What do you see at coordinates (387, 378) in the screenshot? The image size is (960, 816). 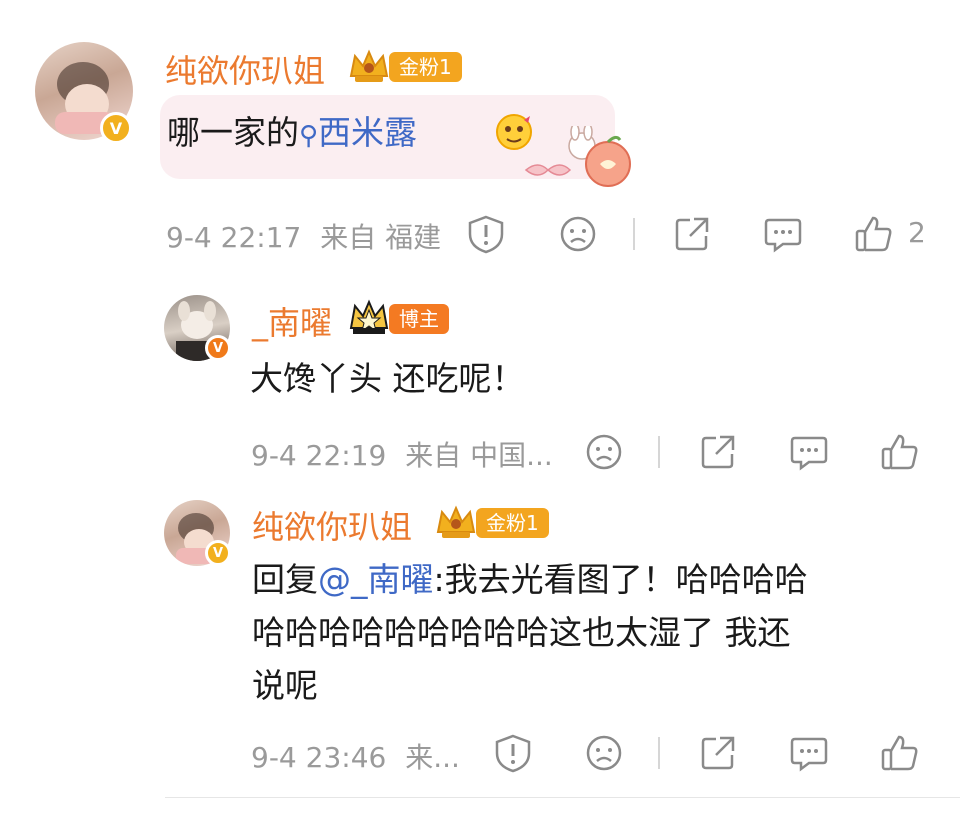 I see `reply-text: 大馋丫头 还吃呢！` at bounding box center [387, 378].